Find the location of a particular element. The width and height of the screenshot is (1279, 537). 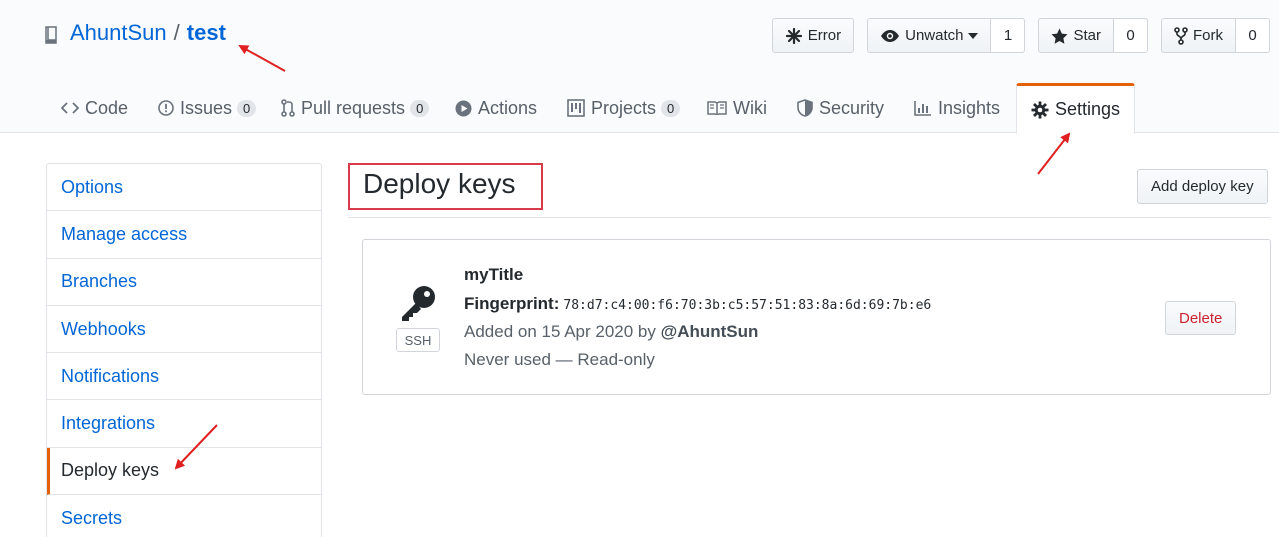

tab-label: Issues is located at coordinates (206, 107).